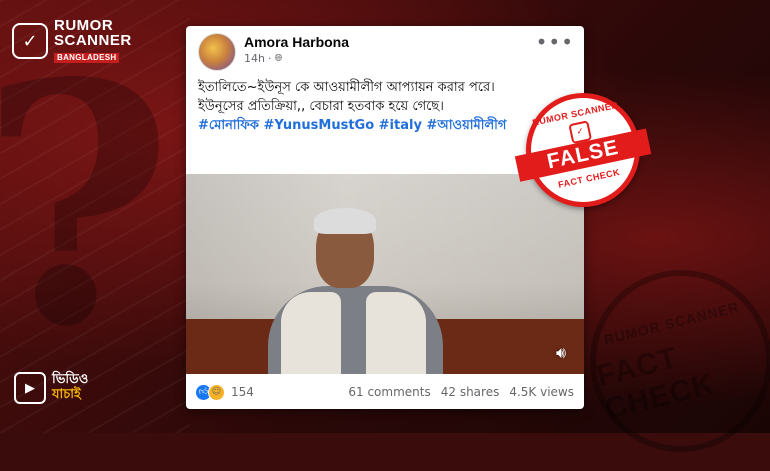 The width and height of the screenshot is (770, 471). I want to click on post-hashtags: #মোনাফিক #YunusMustGo #italy #আওয়ামীলীগ, so click(385, 125).